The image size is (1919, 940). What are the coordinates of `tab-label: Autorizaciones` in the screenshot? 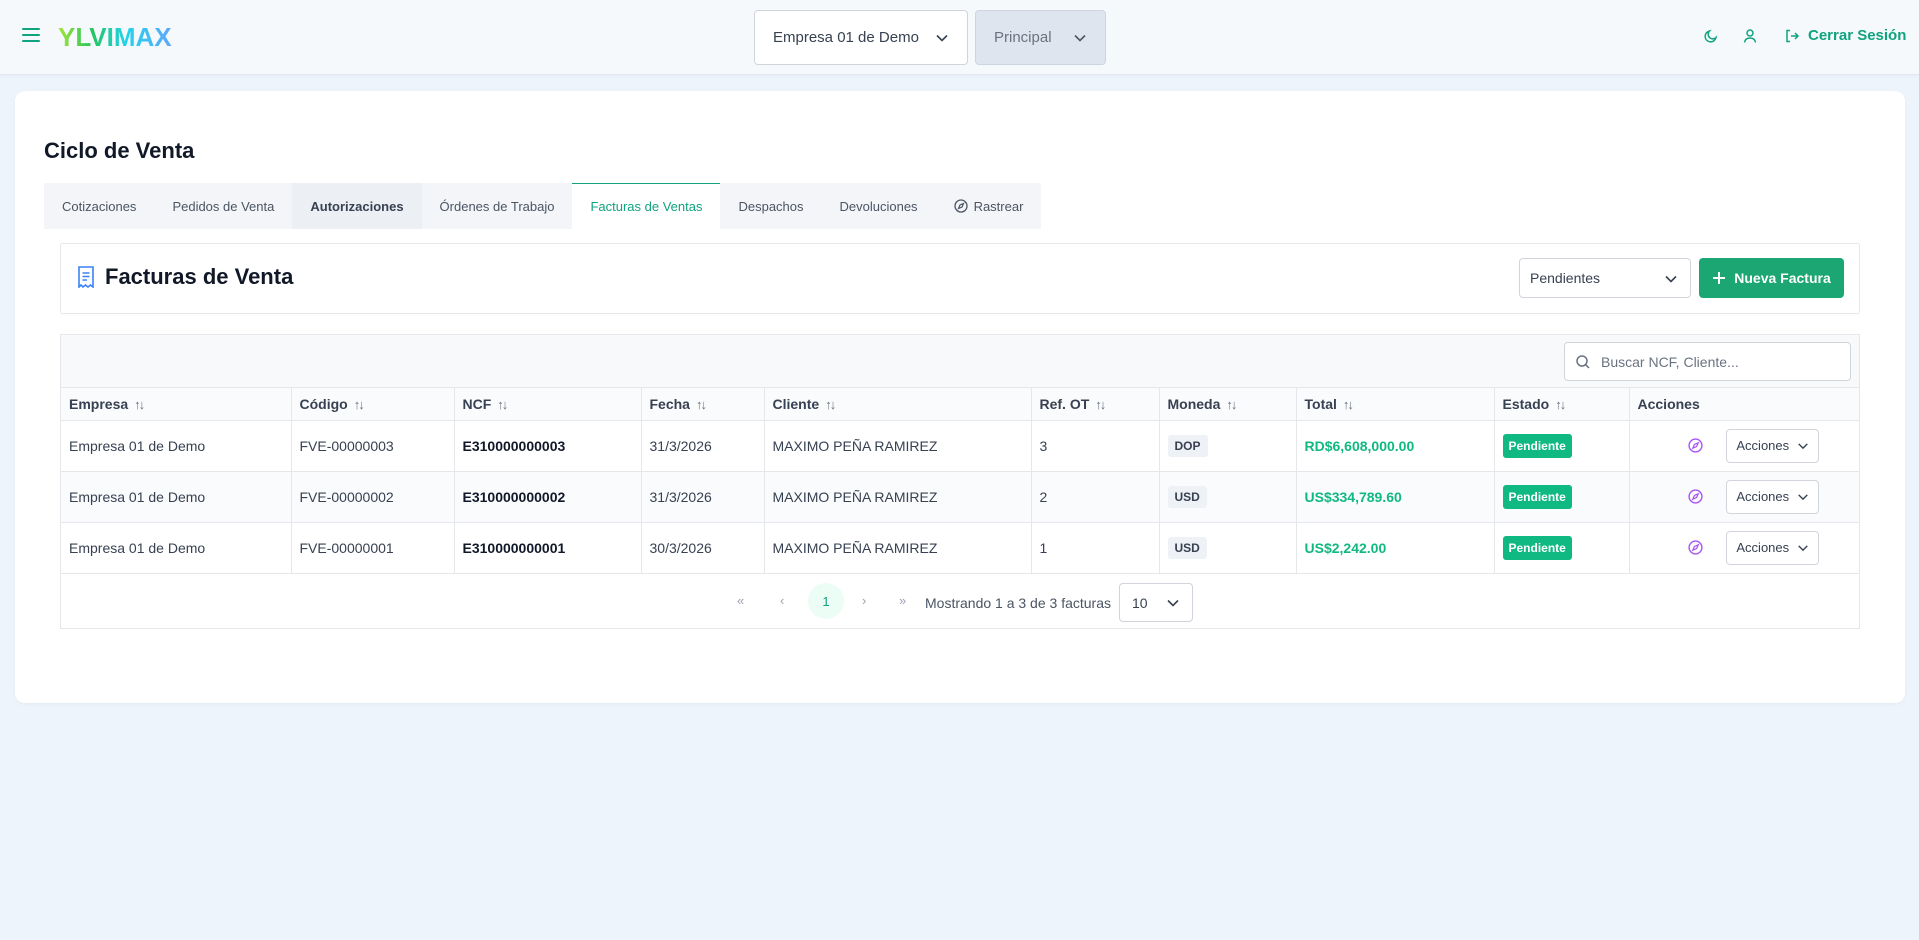 It's located at (357, 206).